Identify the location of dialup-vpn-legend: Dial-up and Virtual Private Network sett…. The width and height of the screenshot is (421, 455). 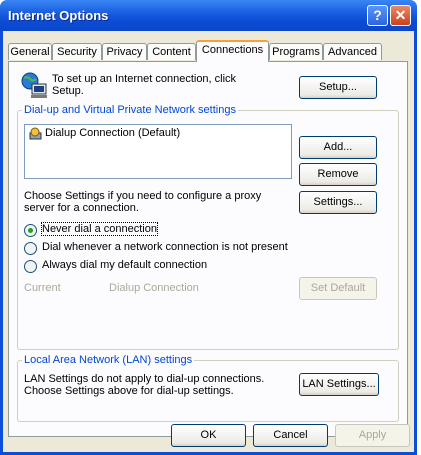
(130, 110).